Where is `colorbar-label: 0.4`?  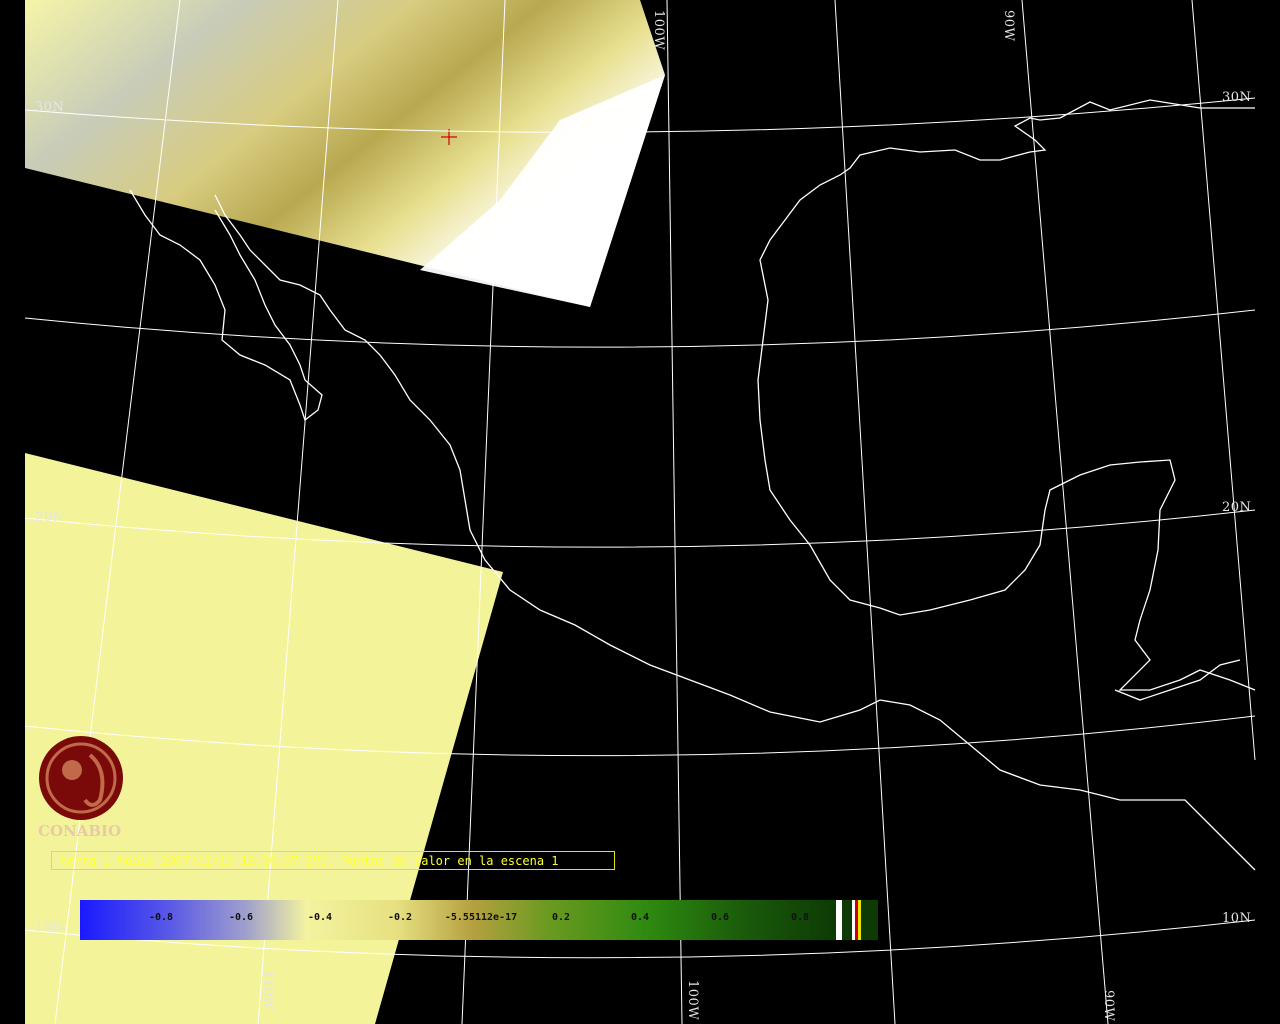
colorbar-label: 0.4 is located at coordinates (640, 917).